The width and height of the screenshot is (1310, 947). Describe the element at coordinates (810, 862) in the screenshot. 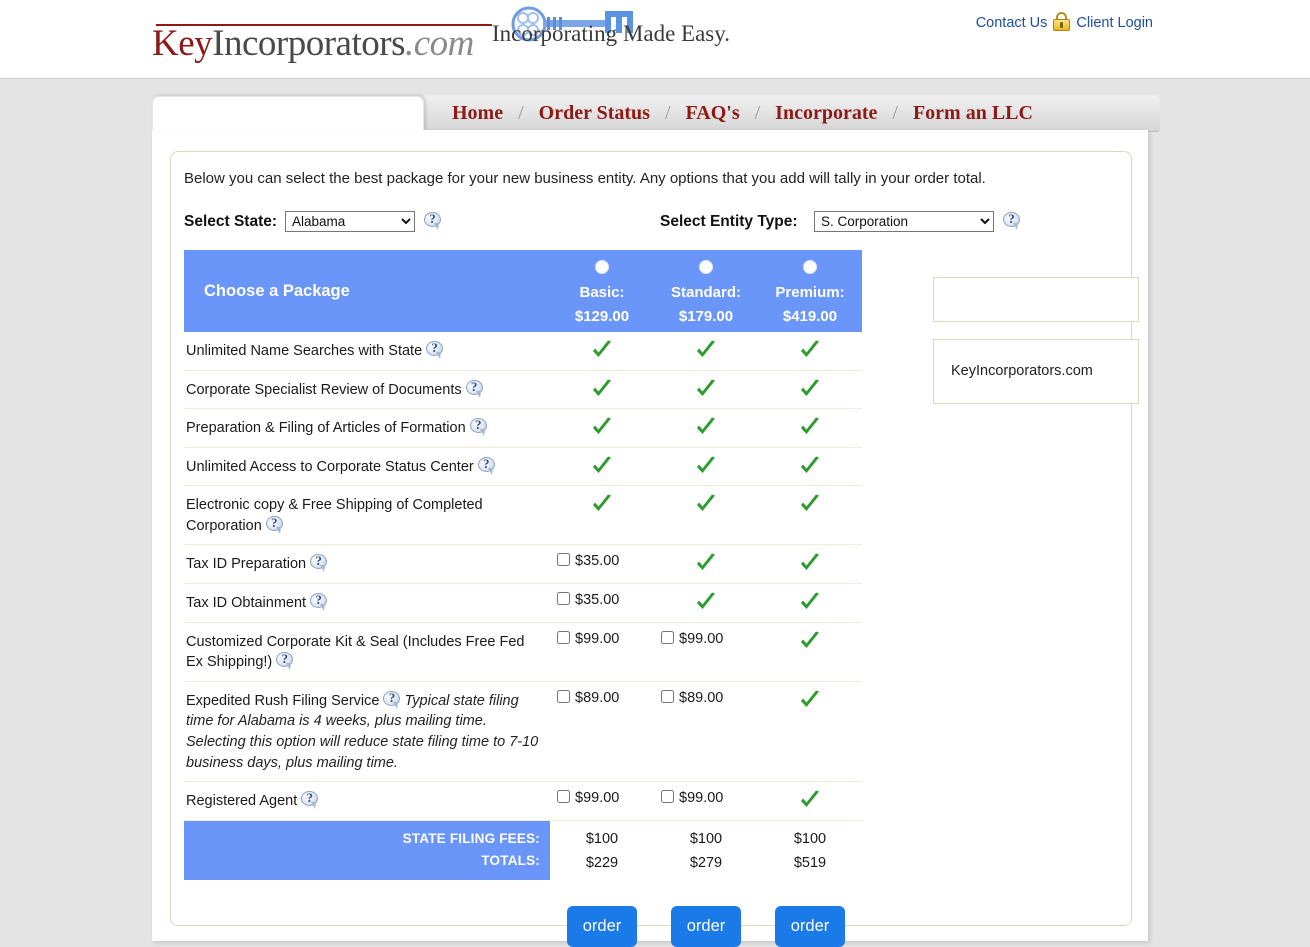

I see `total-premium: $519` at that location.